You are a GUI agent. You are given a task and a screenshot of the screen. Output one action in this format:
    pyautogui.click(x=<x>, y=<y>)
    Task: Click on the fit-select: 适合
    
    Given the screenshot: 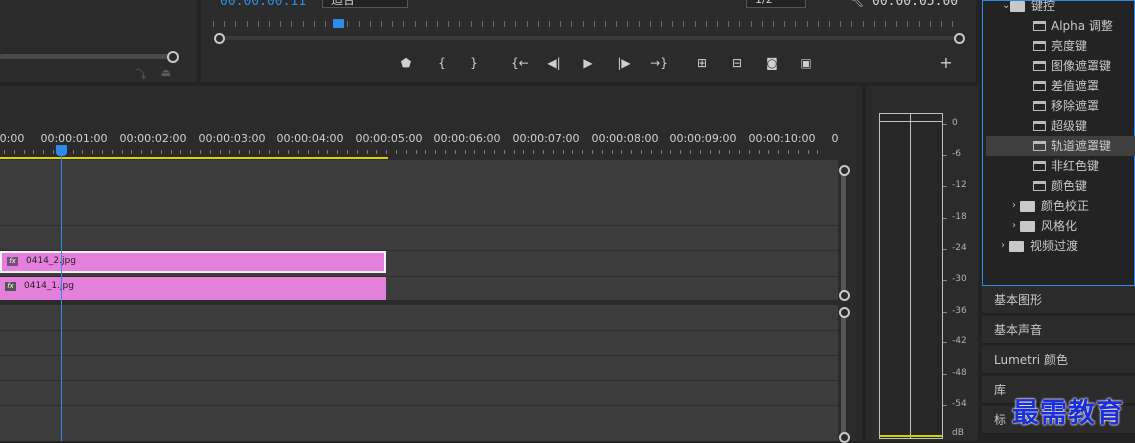 What is the action you would take?
    pyautogui.click(x=365, y=4)
    